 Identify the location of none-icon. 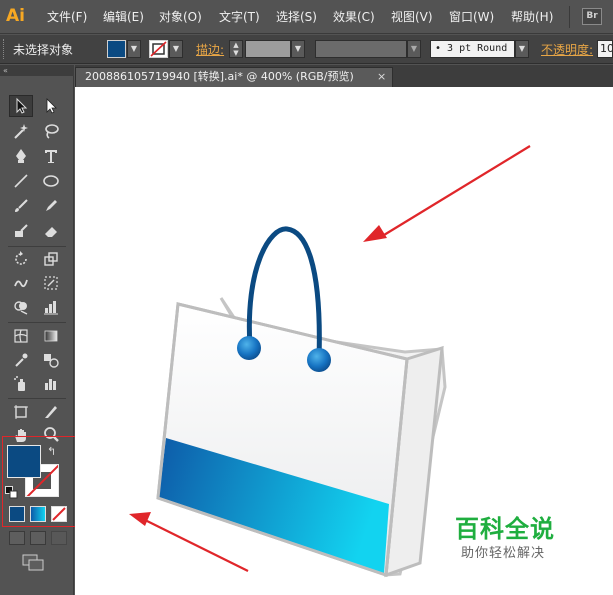
(59, 514).